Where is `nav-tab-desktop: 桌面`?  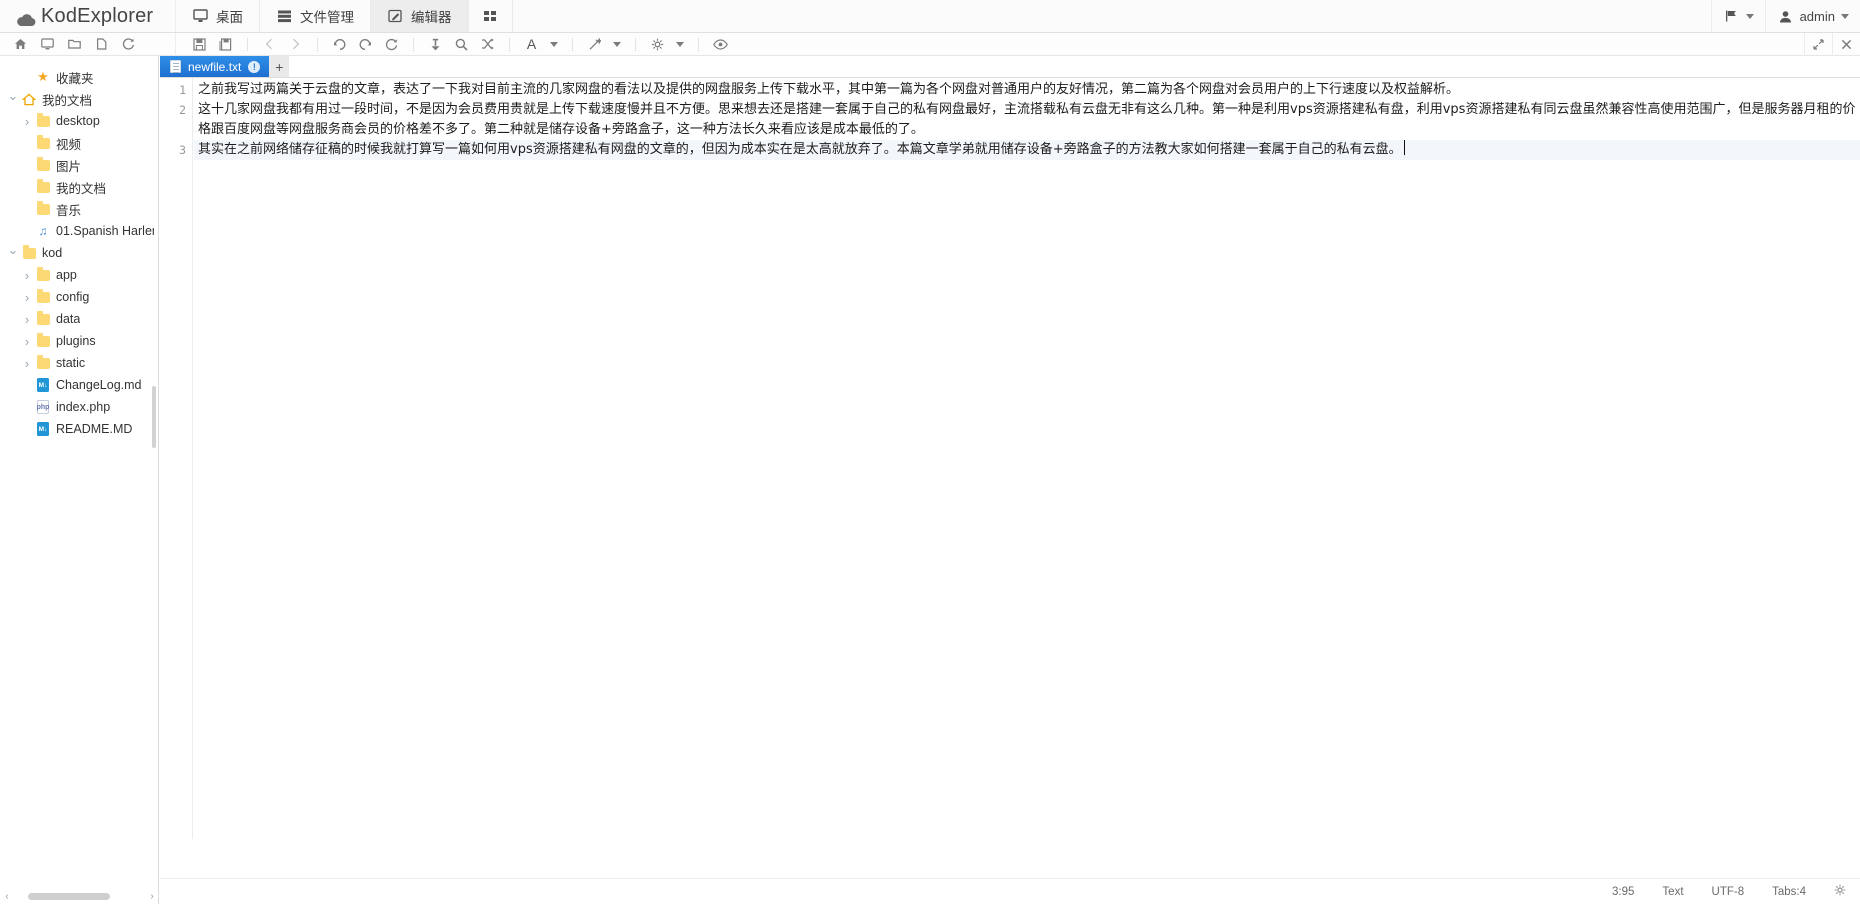
nav-tab-desktop: 桌面 is located at coordinates (218, 16).